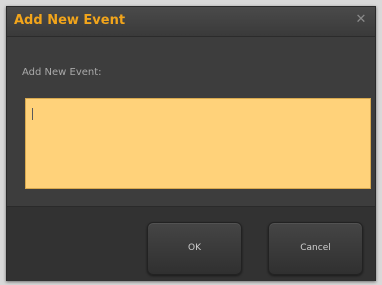 The height and width of the screenshot is (285, 382). What do you see at coordinates (62, 72) in the screenshot?
I see `event-field-label: Add New Event:` at bounding box center [62, 72].